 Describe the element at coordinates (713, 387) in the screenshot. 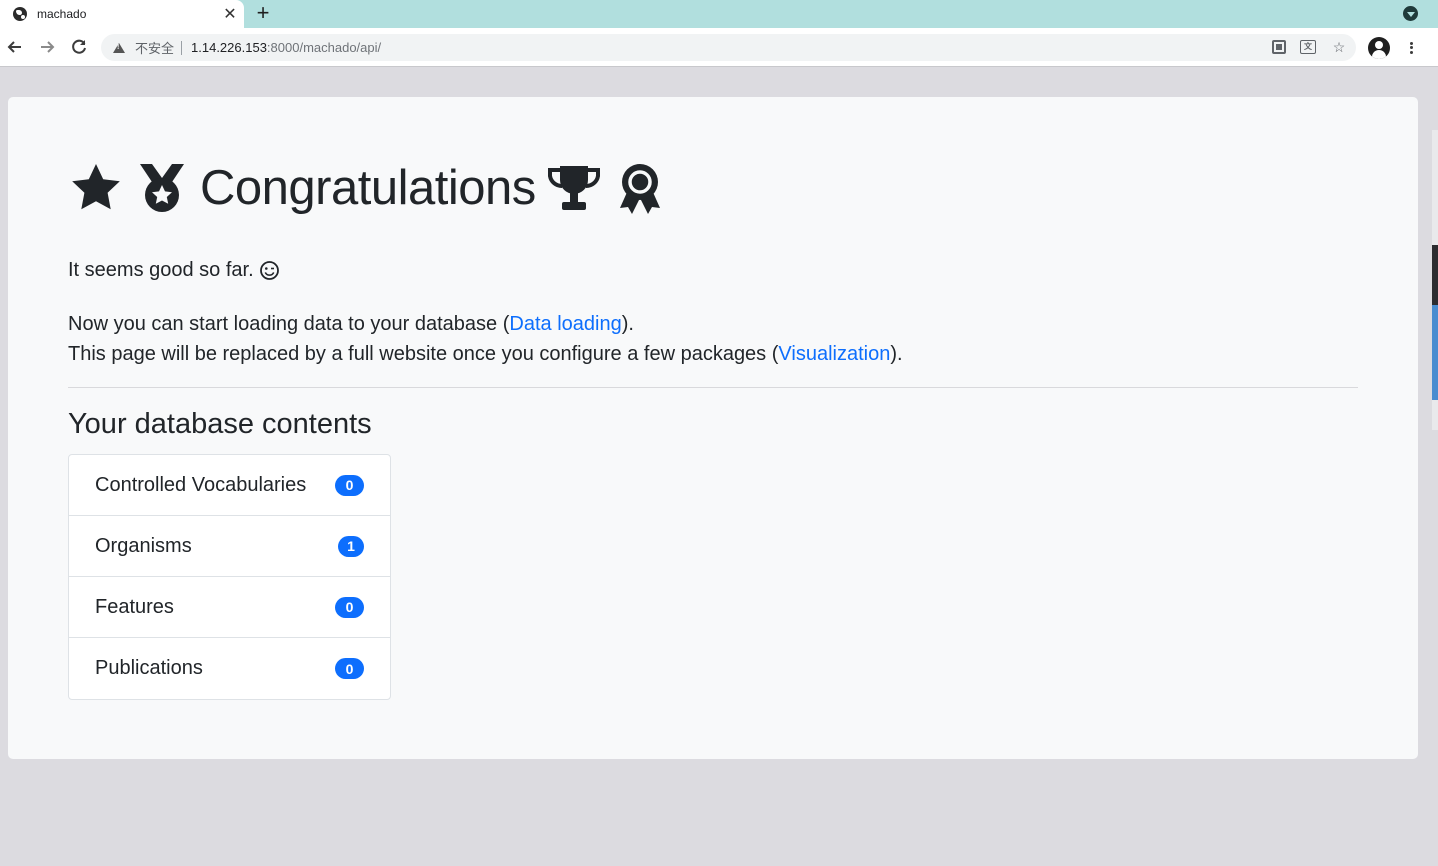

I see `divider` at that location.